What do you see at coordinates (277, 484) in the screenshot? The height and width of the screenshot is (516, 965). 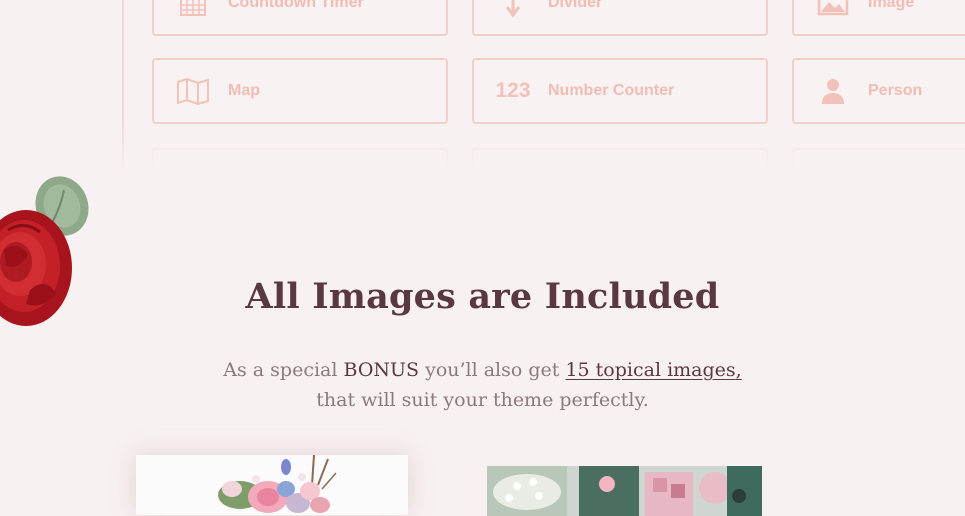 I see `flower-bouquet-image` at bounding box center [277, 484].